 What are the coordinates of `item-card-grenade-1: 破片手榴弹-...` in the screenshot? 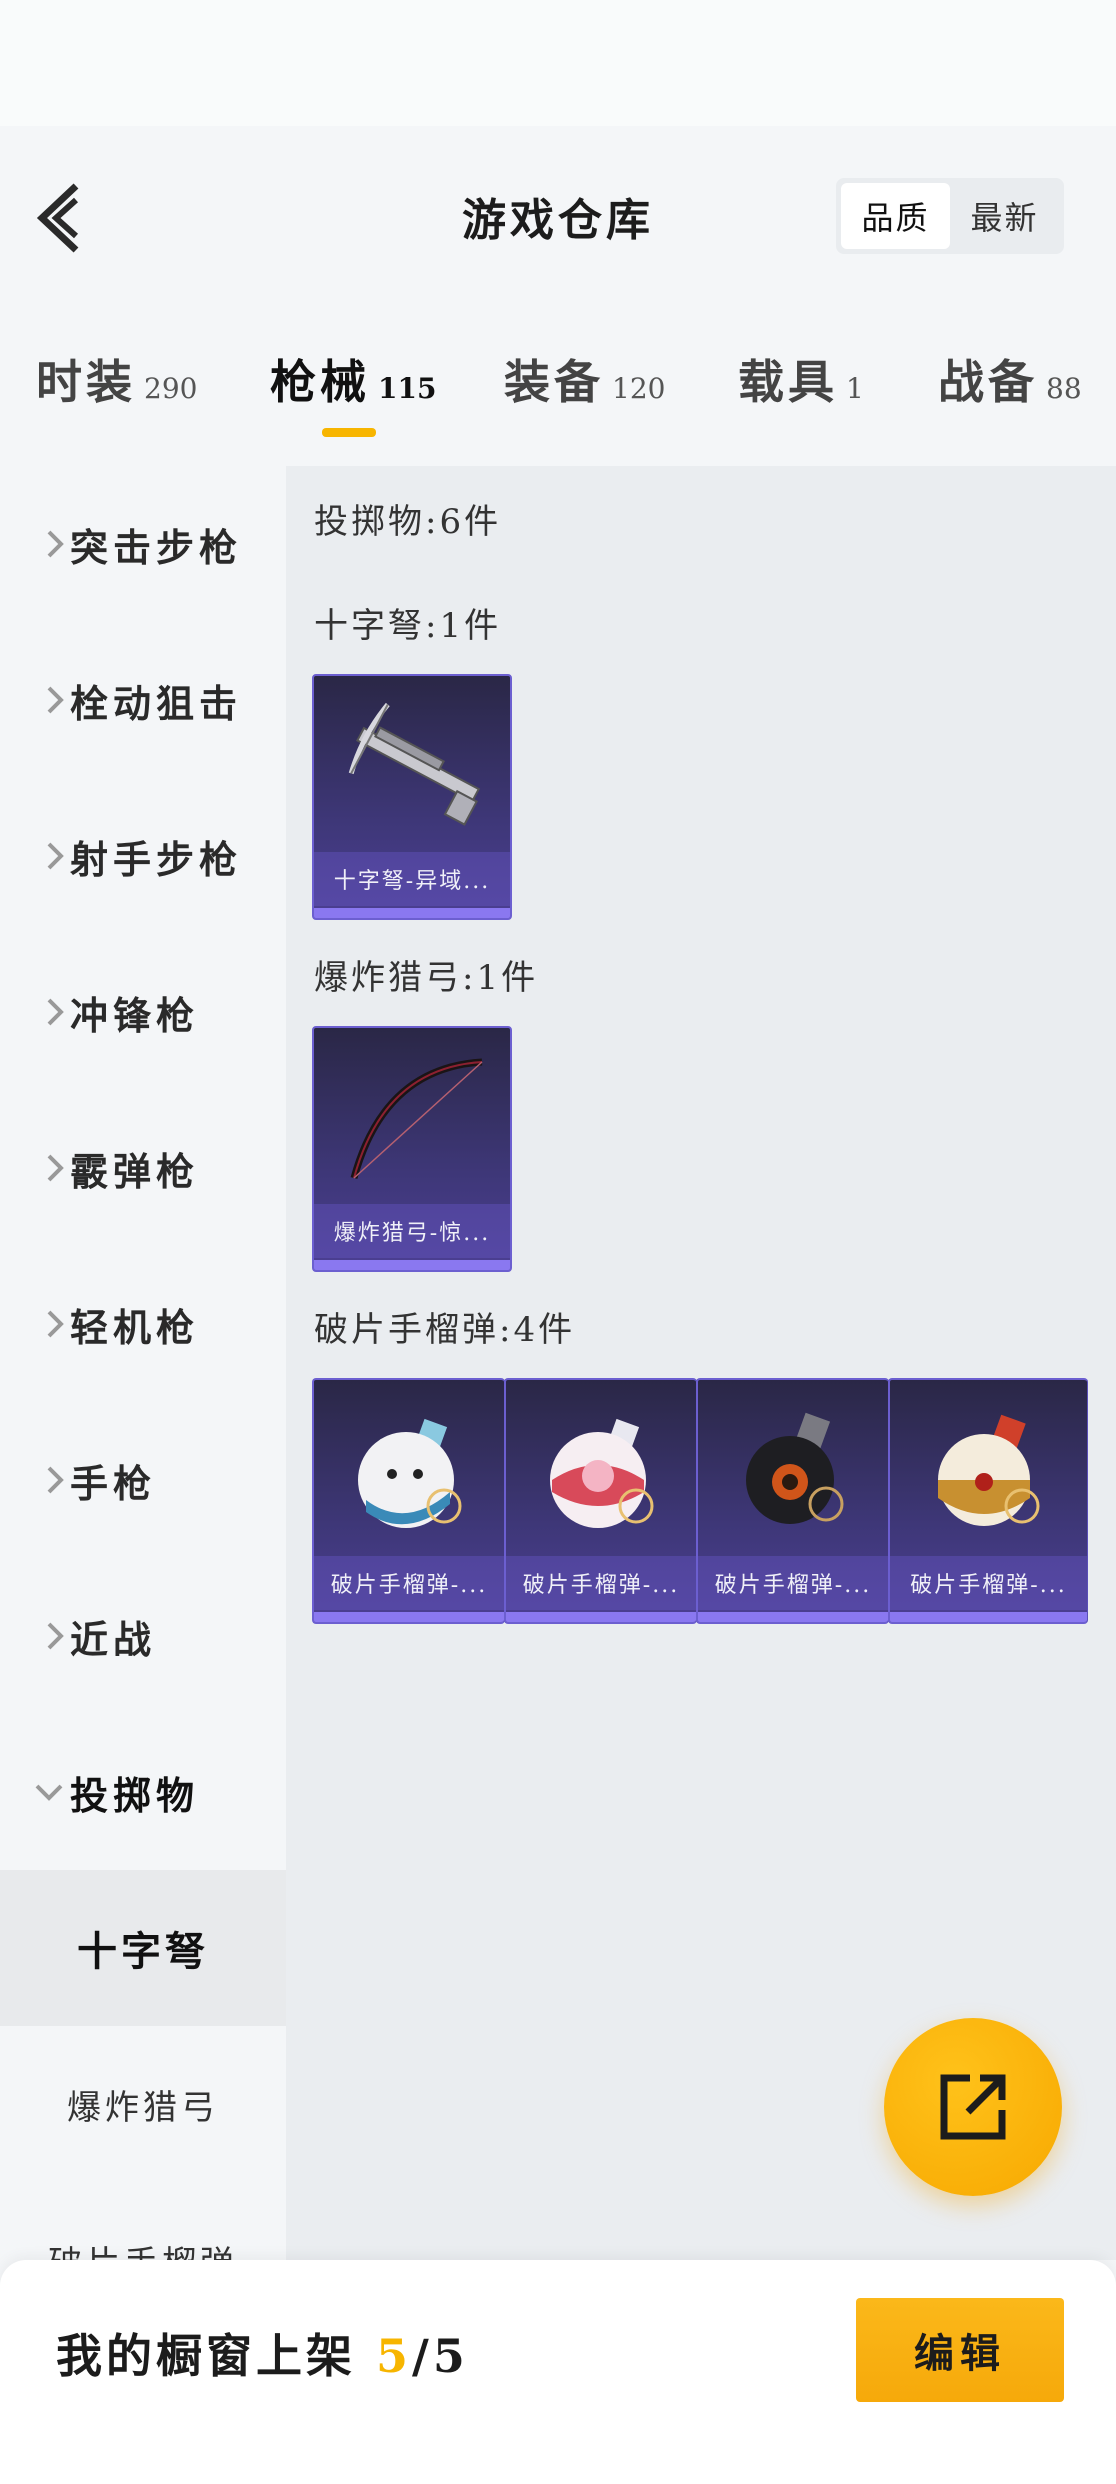 It's located at (408, 1501).